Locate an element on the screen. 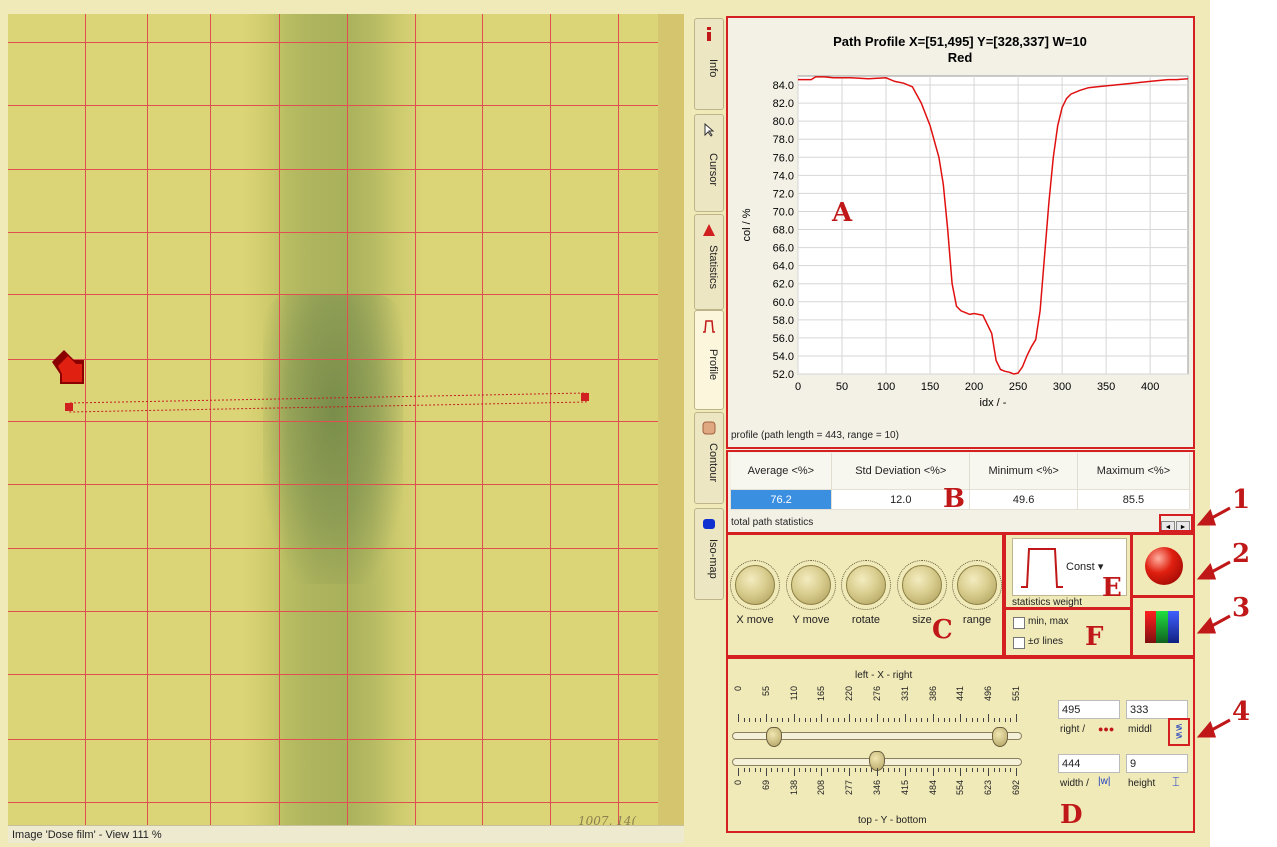  statistics-icon is located at coordinates (709, 230).